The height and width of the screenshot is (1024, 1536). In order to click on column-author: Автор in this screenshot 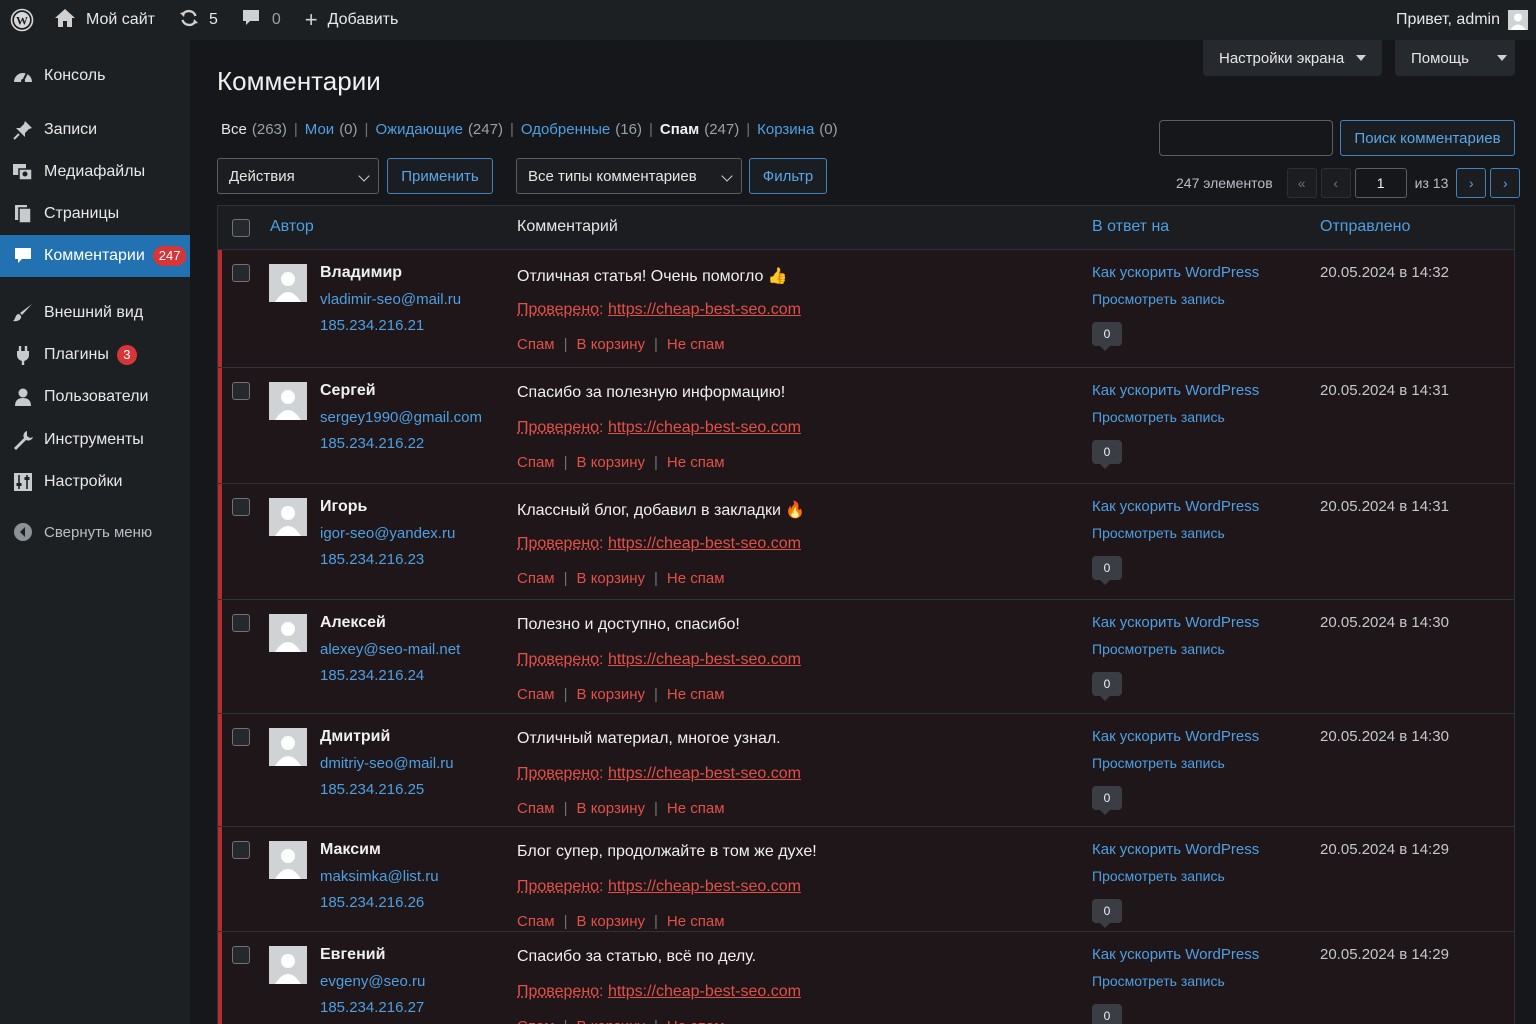, I will do `click(292, 227)`.